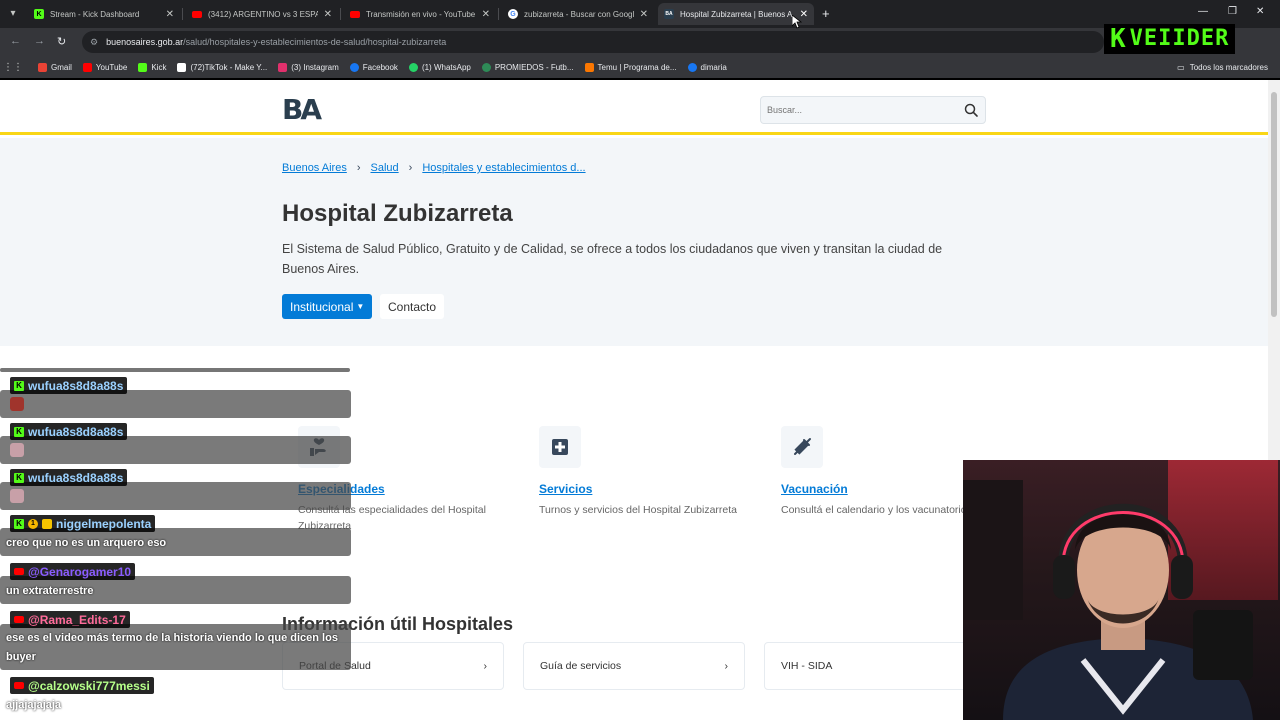 This screenshot has width=1280, height=720. I want to click on chat-username: K 1 niggelmepolenta, so click(83, 523).